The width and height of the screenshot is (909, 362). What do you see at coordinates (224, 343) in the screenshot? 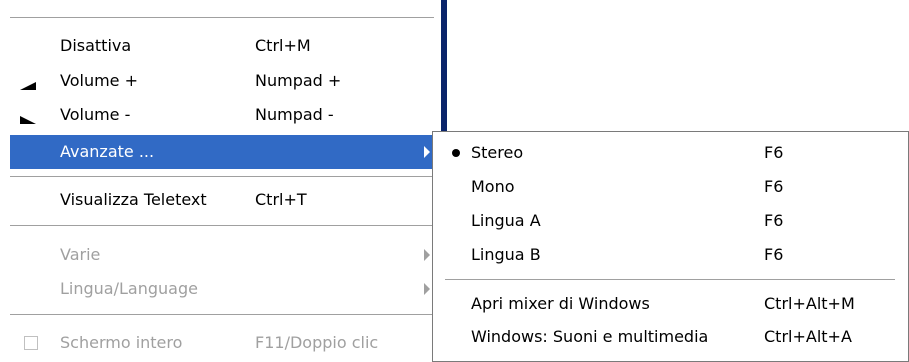
I see `menu-item-schermo-intero: Schermo intero F11/Doppio clic` at bounding box center [224, 343].